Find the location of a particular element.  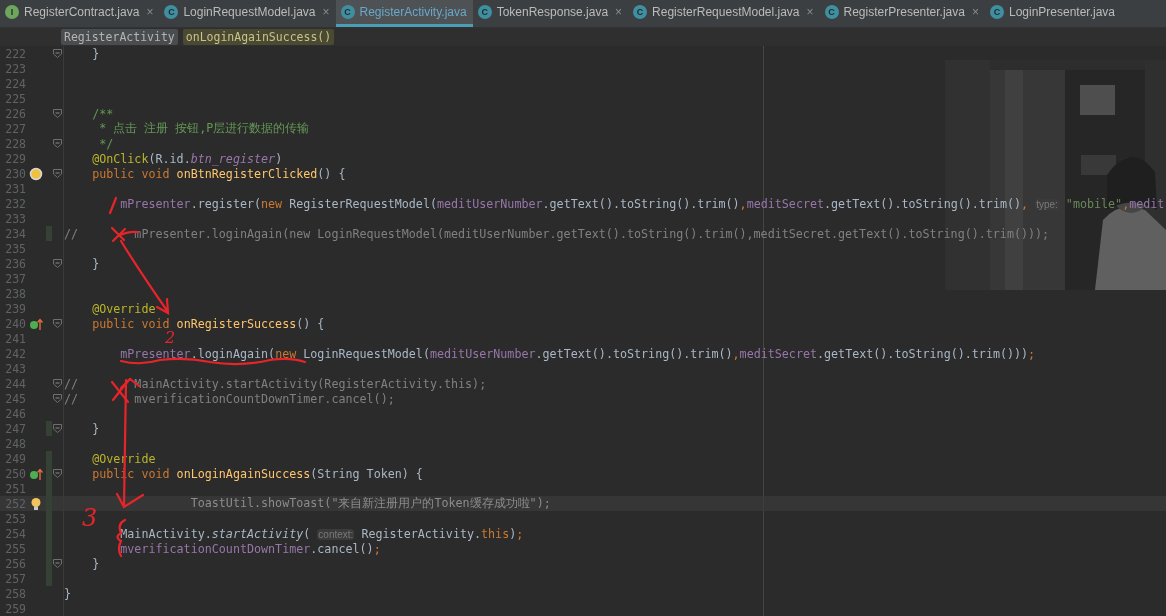

line-number: 230 is located at coordinates (15, 173).